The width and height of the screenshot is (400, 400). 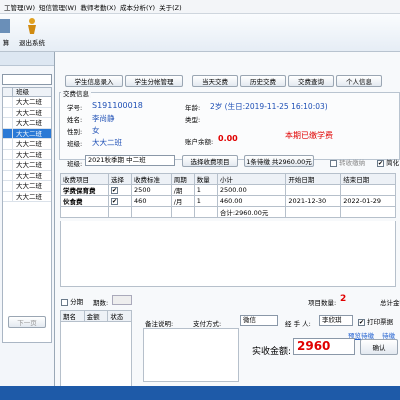 What do you see at coordinates (199, 142) in the screenshot?
I see `balance-label: 账户余额:` at bounding box center [199, 142].